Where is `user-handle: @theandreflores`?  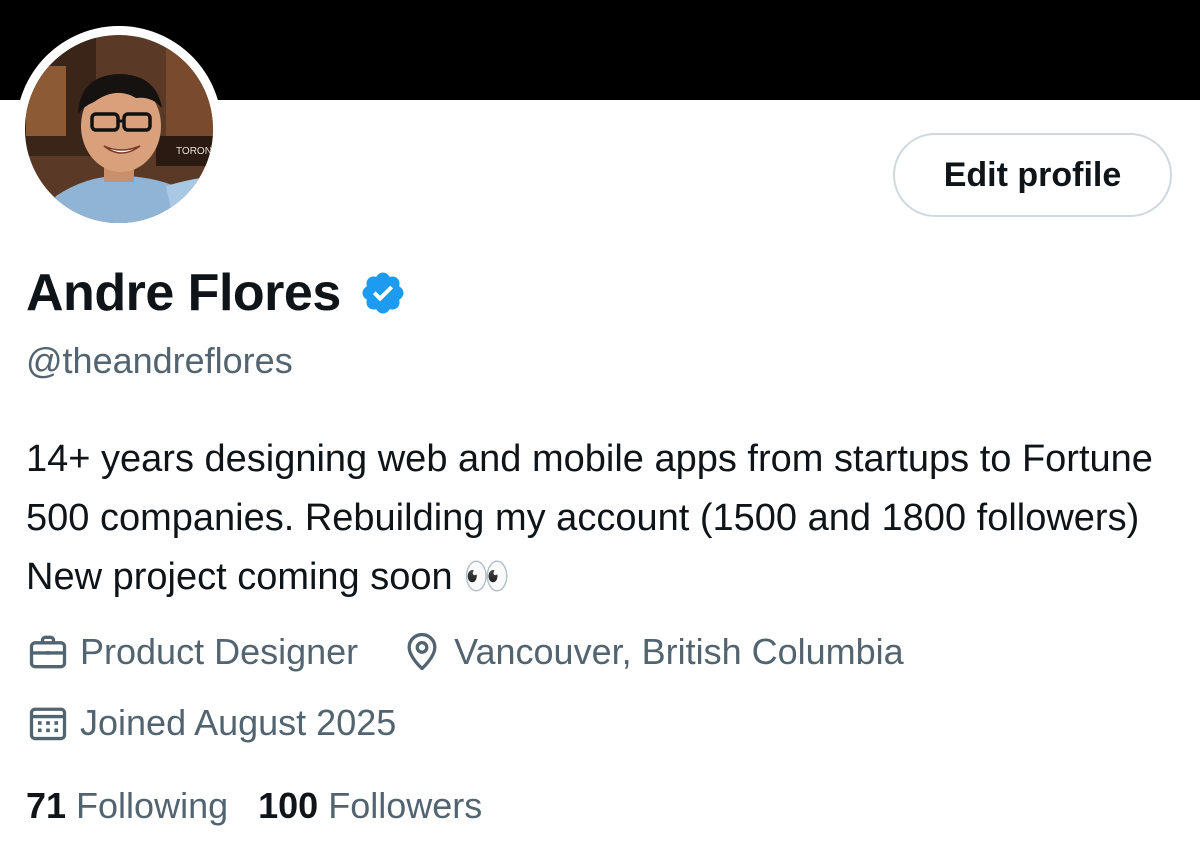 user-handle: @theandreflores is located at coordinates (159, 360).